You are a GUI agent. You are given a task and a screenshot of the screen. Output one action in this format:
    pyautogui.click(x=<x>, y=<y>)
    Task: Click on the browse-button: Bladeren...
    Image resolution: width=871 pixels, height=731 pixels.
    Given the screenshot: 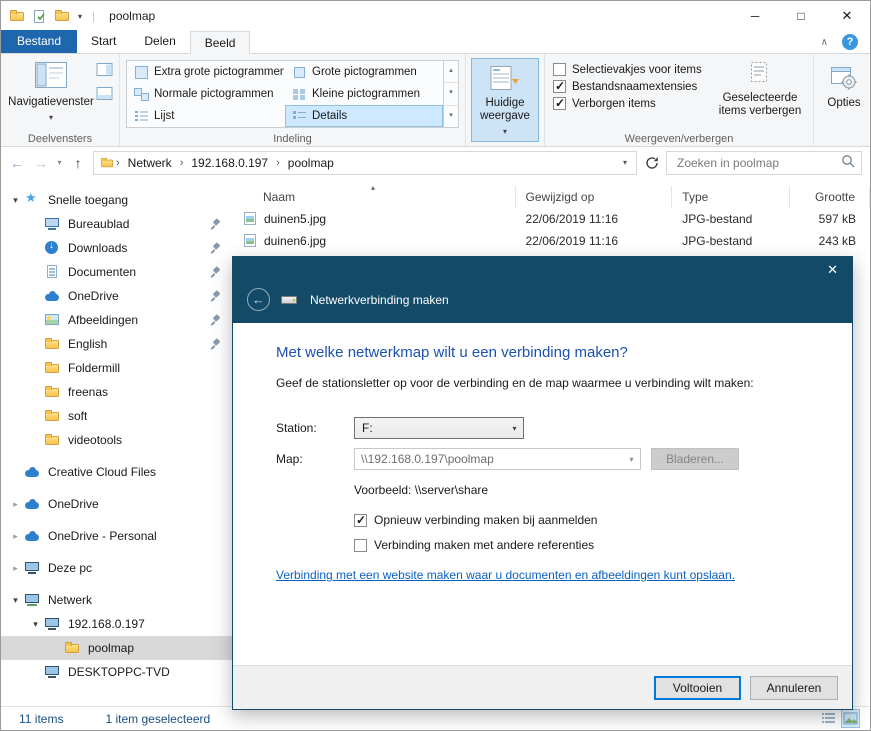 What is the action you would take?
    pyautogui.click(x=695, y=459)
    